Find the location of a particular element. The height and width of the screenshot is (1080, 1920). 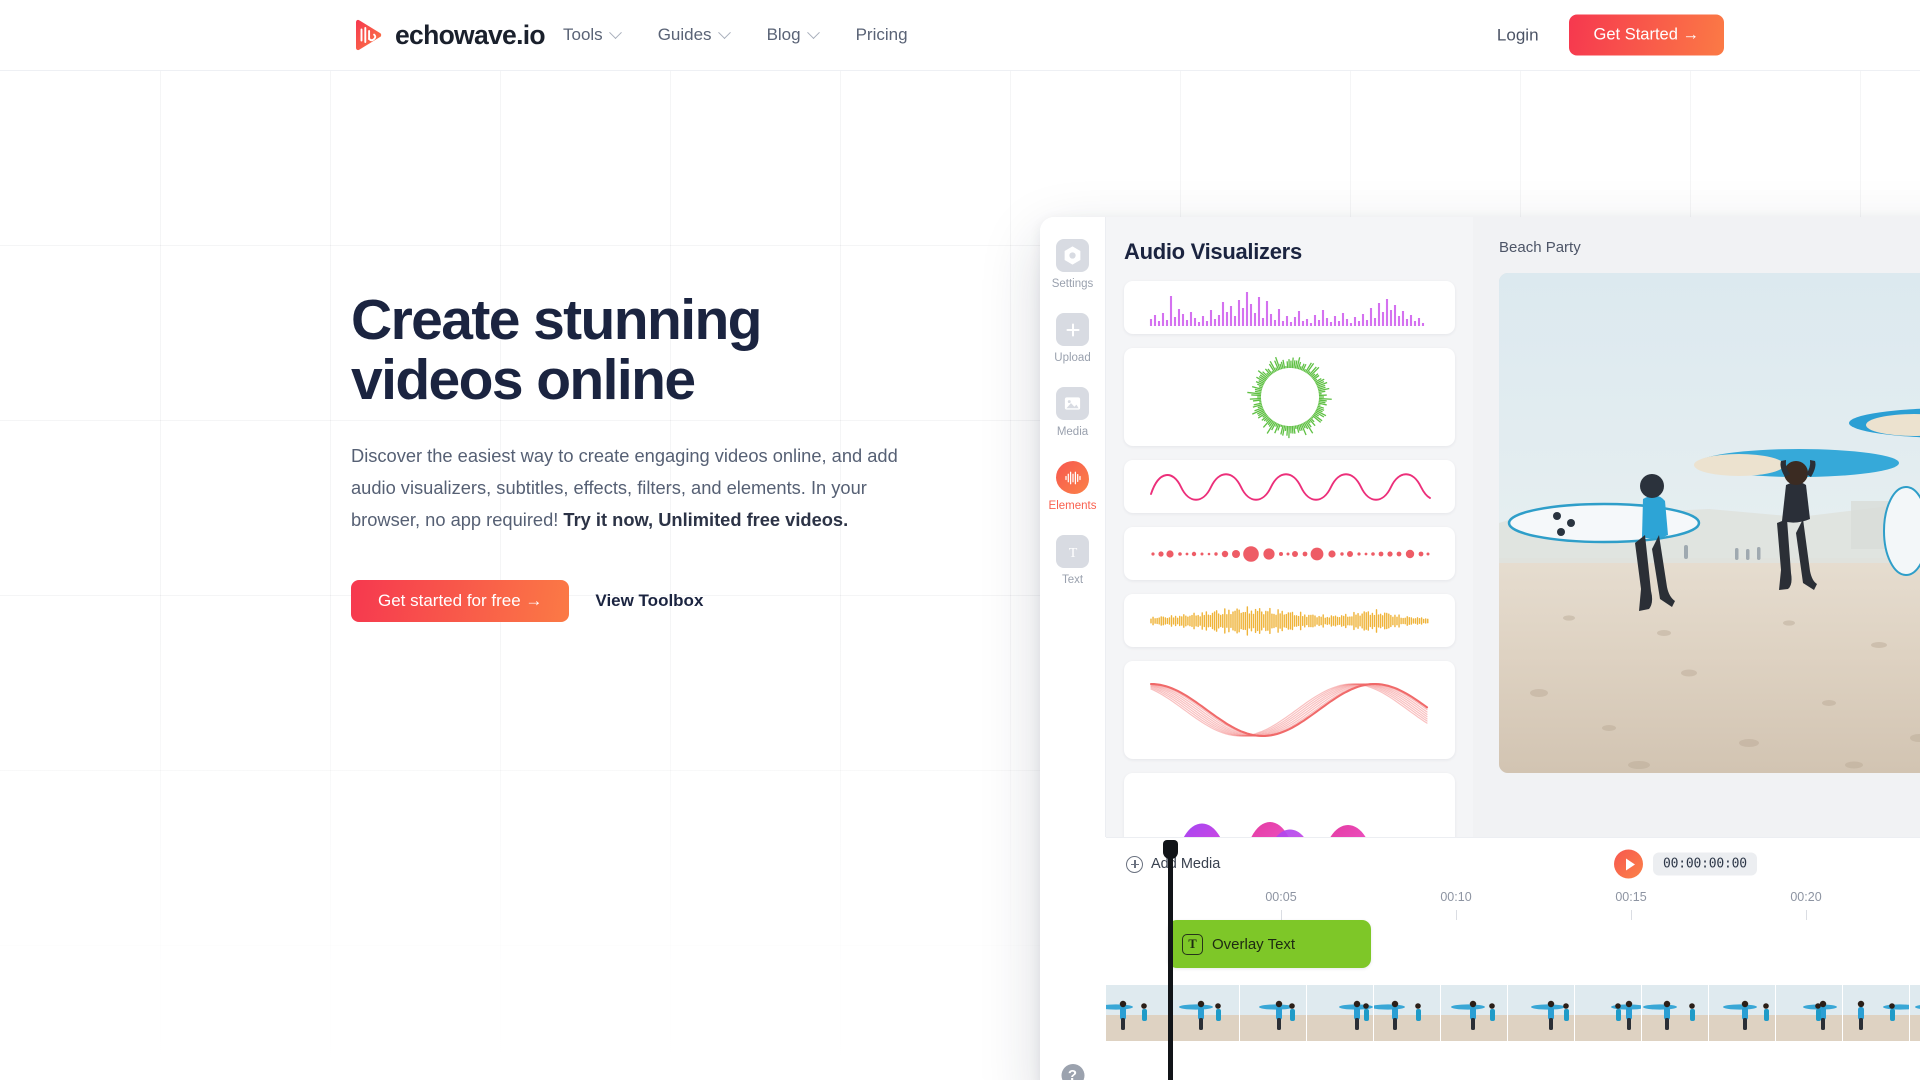

panel-title: Audio Visualizers is located at coordinates (1213, 251).